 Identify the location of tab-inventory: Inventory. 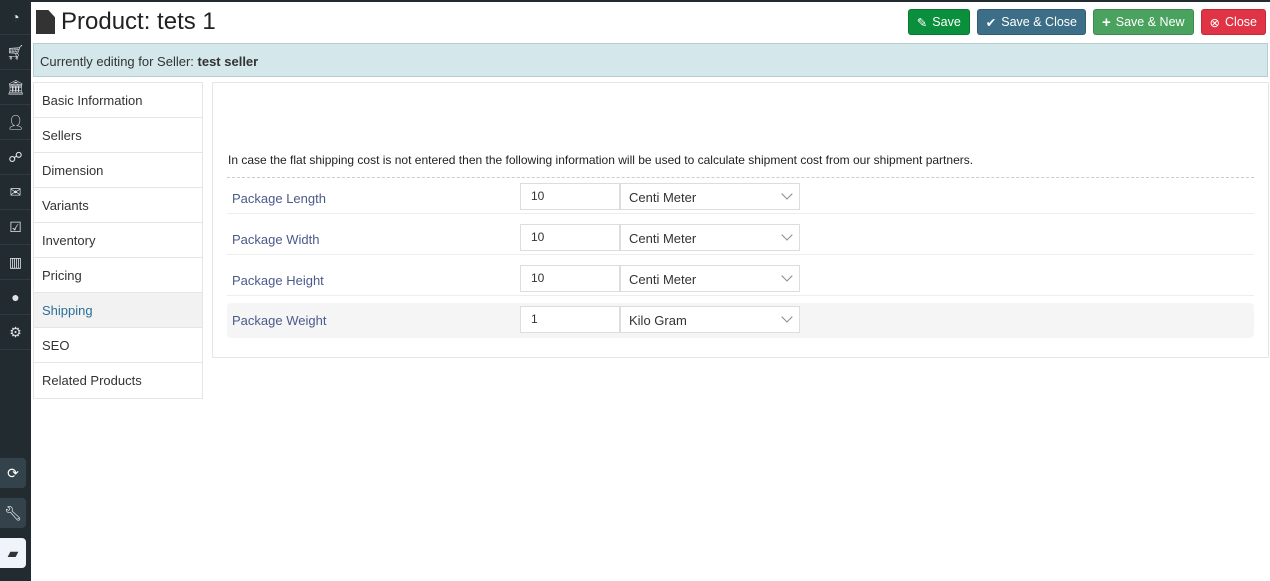
(118, 240).